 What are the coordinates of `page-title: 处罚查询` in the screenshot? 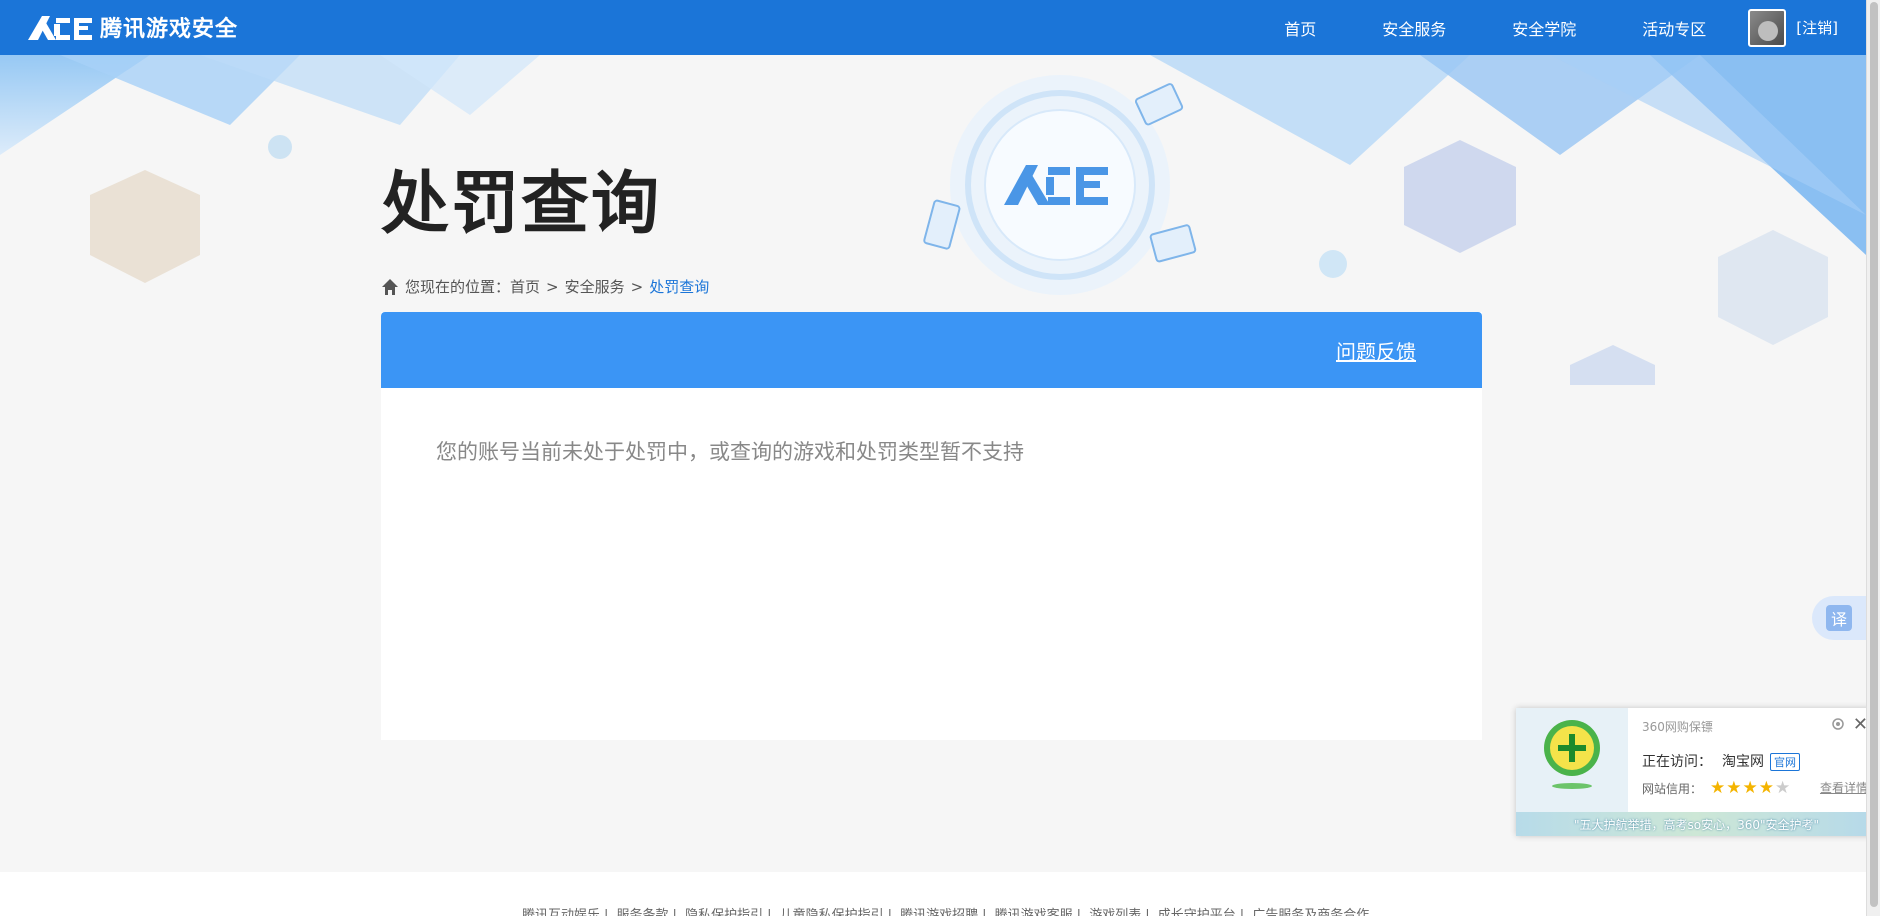 It's located at (521, 204).